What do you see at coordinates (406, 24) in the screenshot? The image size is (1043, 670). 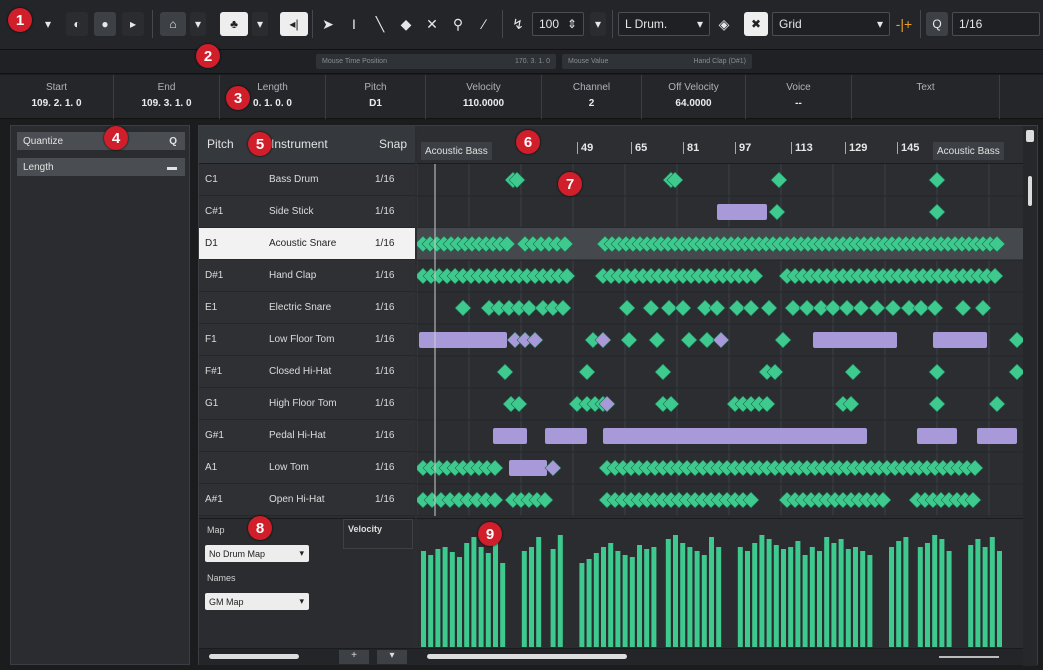 I see `erase-tool-icon: ◆` at bounding box center [406, 24].